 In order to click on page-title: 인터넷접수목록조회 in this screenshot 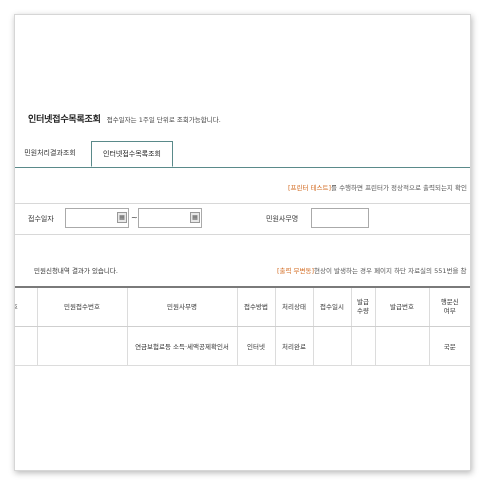, I will do `click(64, 120)`.